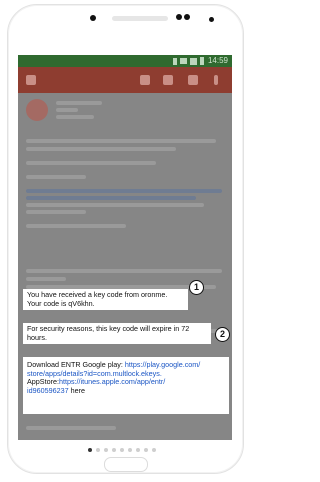  What do you see at coordinates (31, 80) in the screenshot?
I see `back-arrow-icon` at bounding box center [31, 80].